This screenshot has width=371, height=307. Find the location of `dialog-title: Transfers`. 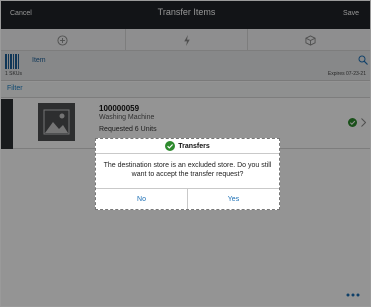

dialog-title: Transfers is located at coordinates (194, 146).